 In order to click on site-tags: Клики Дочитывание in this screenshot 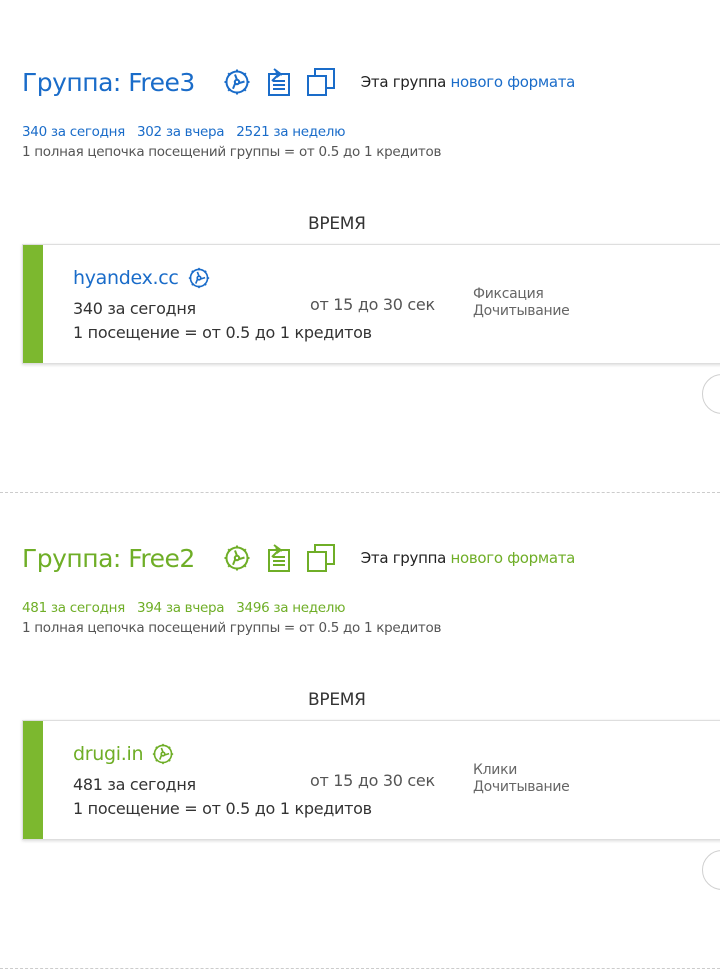, I will do `click(521, 779)`.